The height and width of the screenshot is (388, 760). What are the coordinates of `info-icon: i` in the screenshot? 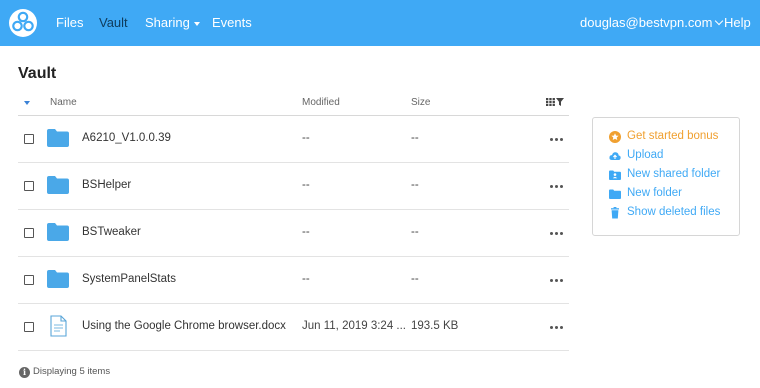 It's located at (24, 372).